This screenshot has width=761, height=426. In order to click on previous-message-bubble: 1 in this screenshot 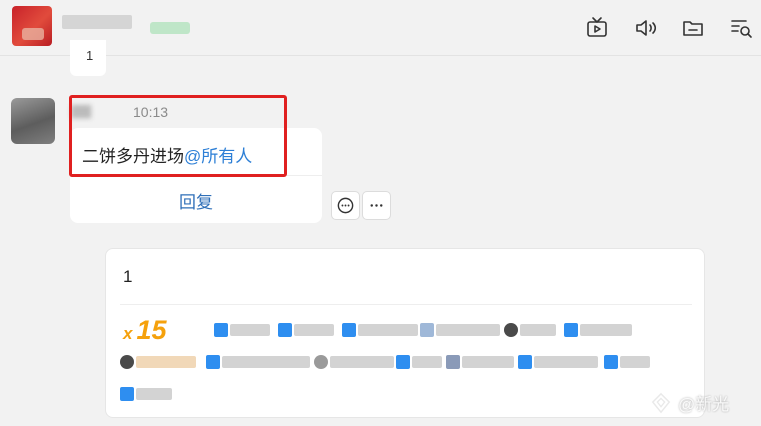, I will do `click(88, 58)`.